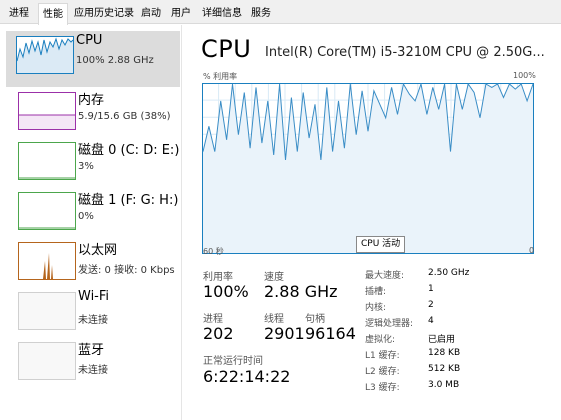 This screenshot has width=561, height=420. I want to click on sidebar-item-bluetooth: 蓝牙 未连接, so click(94, 362).